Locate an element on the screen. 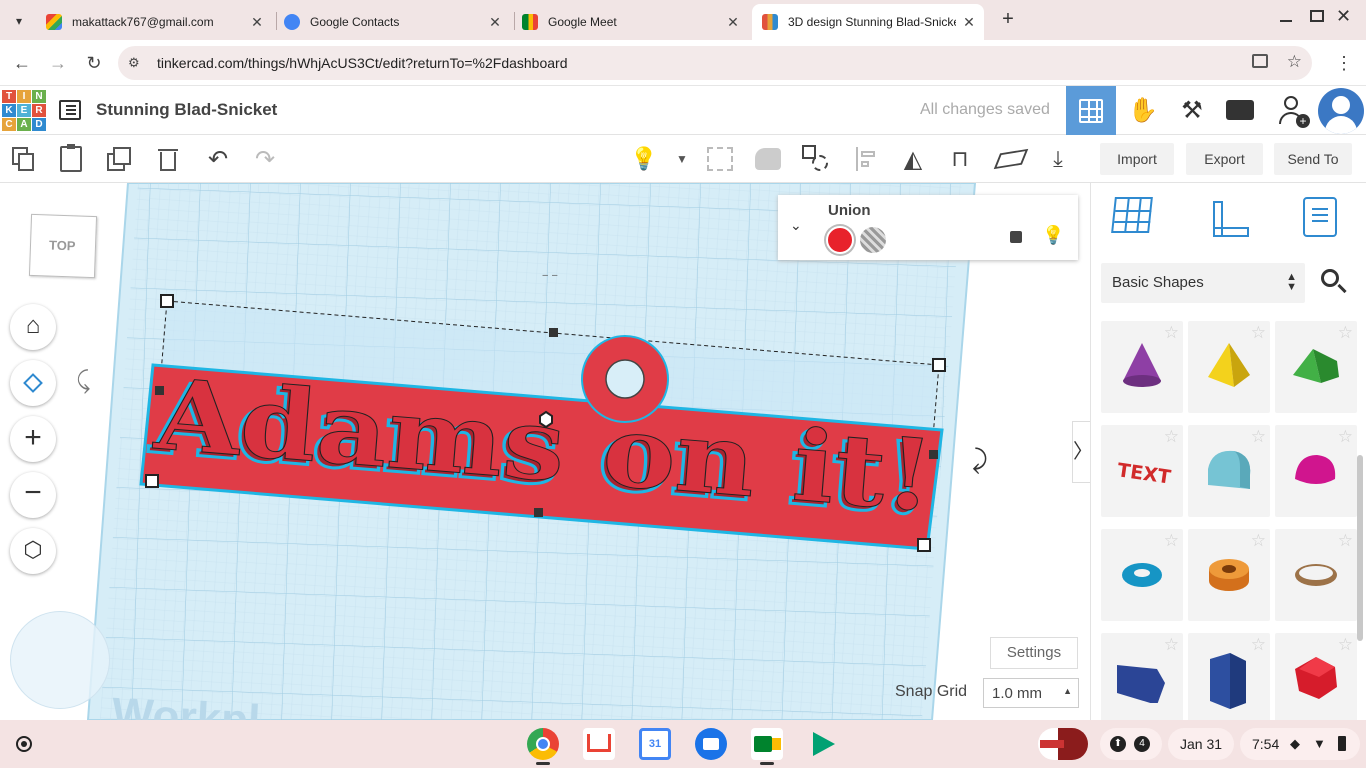 The height and width of the screenshot is (768, 1366). tab-contacts: Google Contacts ✕ is located at coordinates (397, 22).